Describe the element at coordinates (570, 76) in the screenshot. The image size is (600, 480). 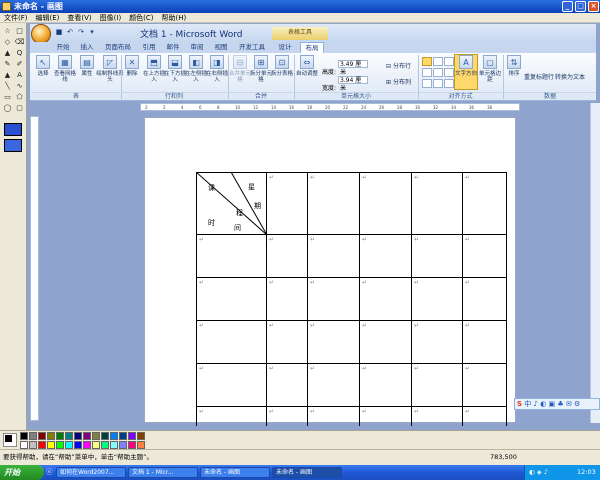
I see `convert-to-text-button: 转换为文本` at that location.